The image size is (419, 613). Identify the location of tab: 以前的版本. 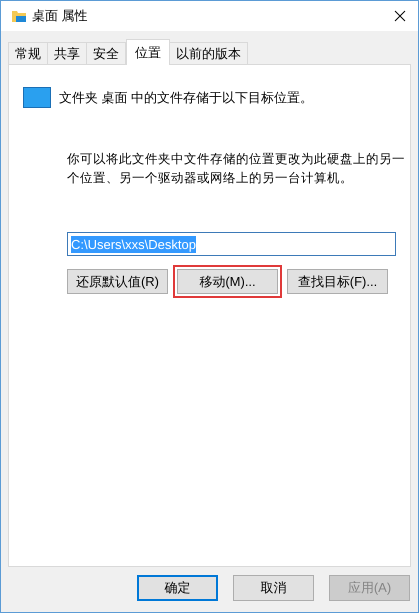
(208, 53).